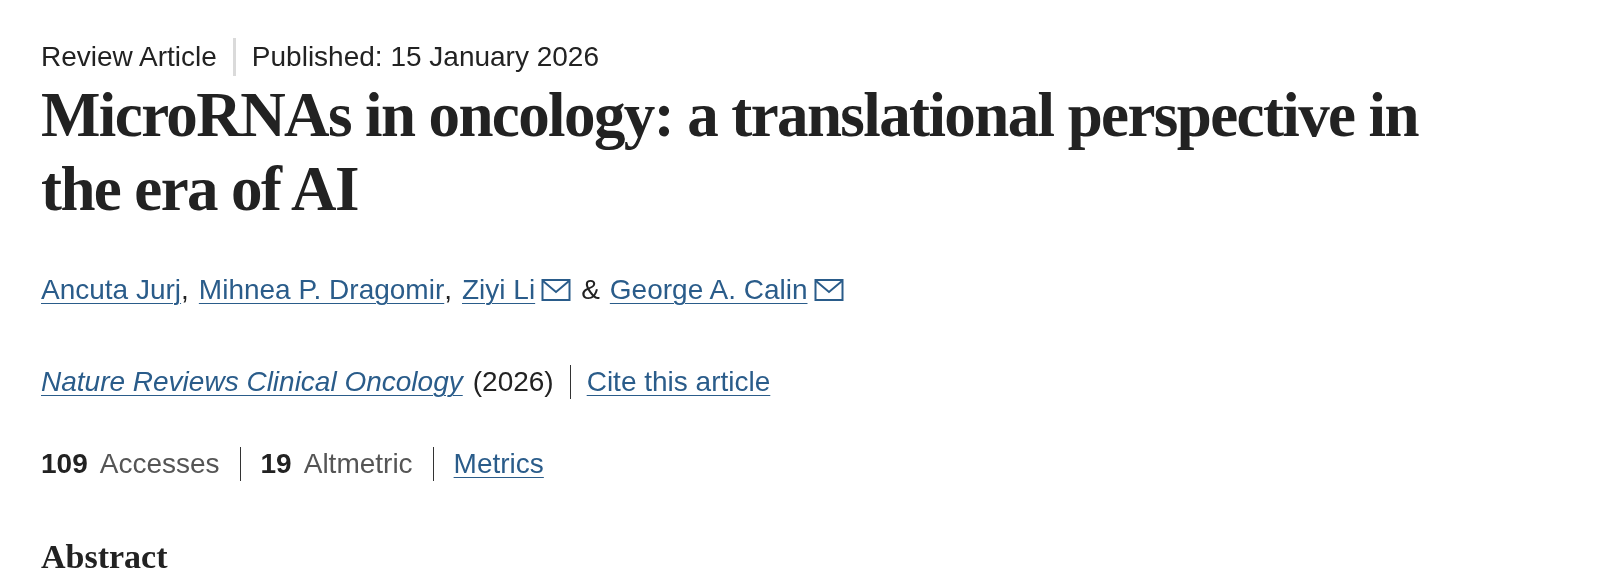 The image size is (1604, 574). I want to click on metrics-link: Metrics, so click(498, 464).